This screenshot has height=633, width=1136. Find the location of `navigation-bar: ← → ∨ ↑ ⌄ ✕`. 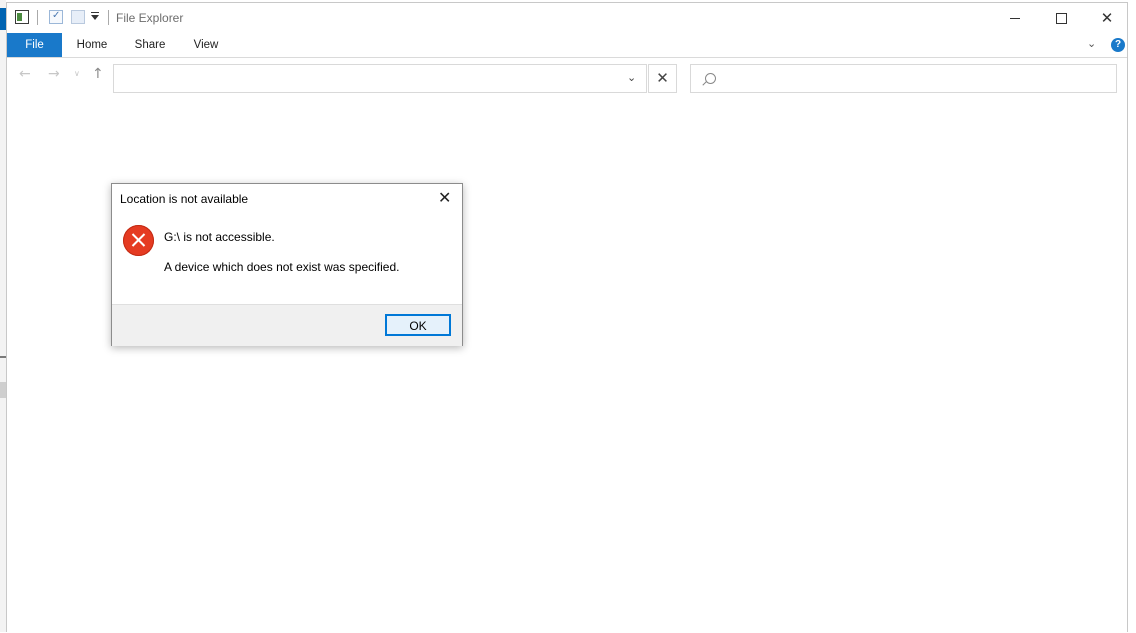

navigation-bar: ← → ∨ ↑ ⌄ ✕ is located at coordinates (567, 78).